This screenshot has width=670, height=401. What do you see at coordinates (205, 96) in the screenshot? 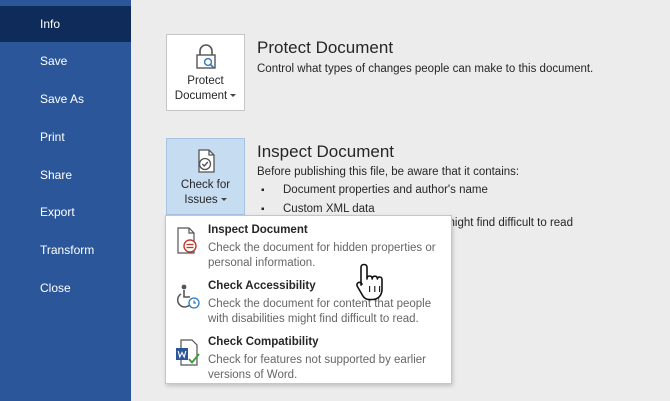
I see `protect-button-label-line2: Document` at bounding box center [205, 96].